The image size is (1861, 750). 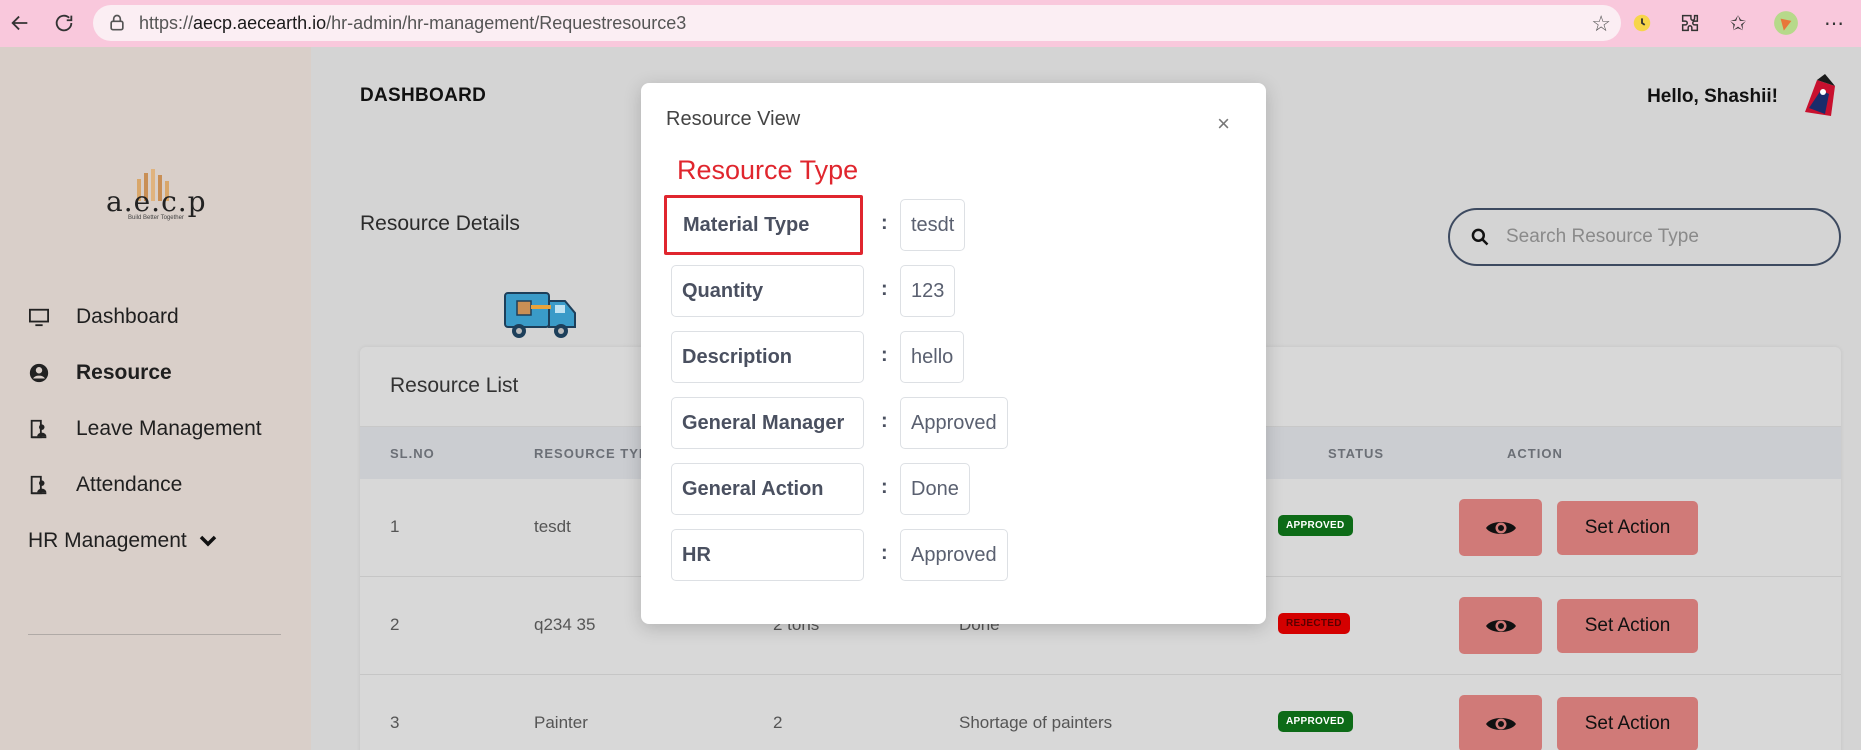 I want to click on cell-resource-type: tesdt, so click(x=552, y=526).